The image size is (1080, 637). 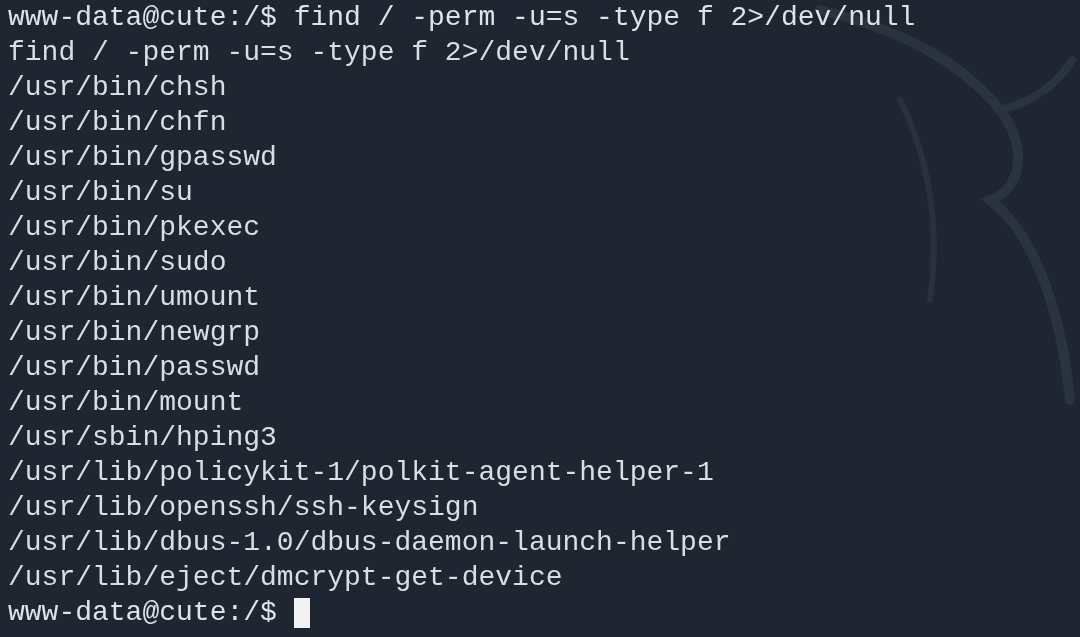 I want to click on output-line: /usr/bin/chsh, so click(x=117, y=88).